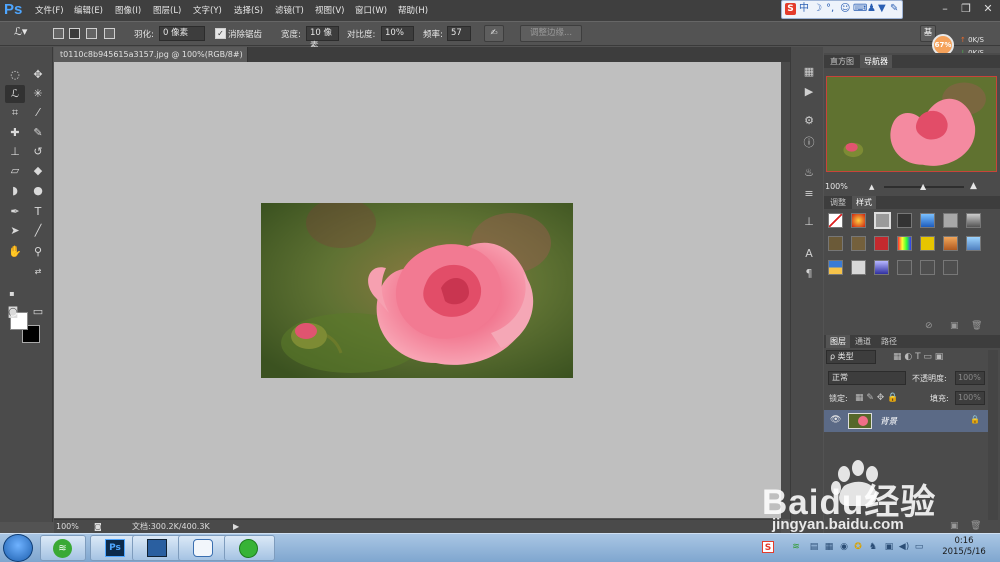 This screenshot has height=562, width=1000. Describe the element at coordinates (38, 191) in the screenshot. I see `dodge-tool-icon: ●` at that location.